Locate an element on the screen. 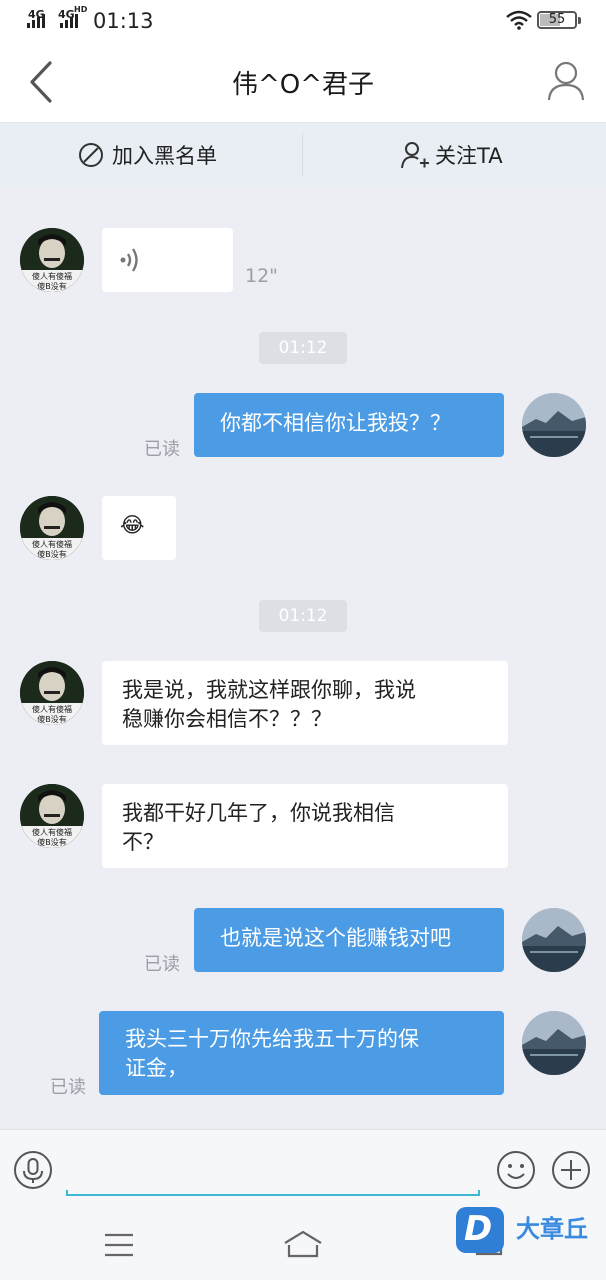 The image size is (606, 1280). profile-icon is located at coordinates (566, 81).